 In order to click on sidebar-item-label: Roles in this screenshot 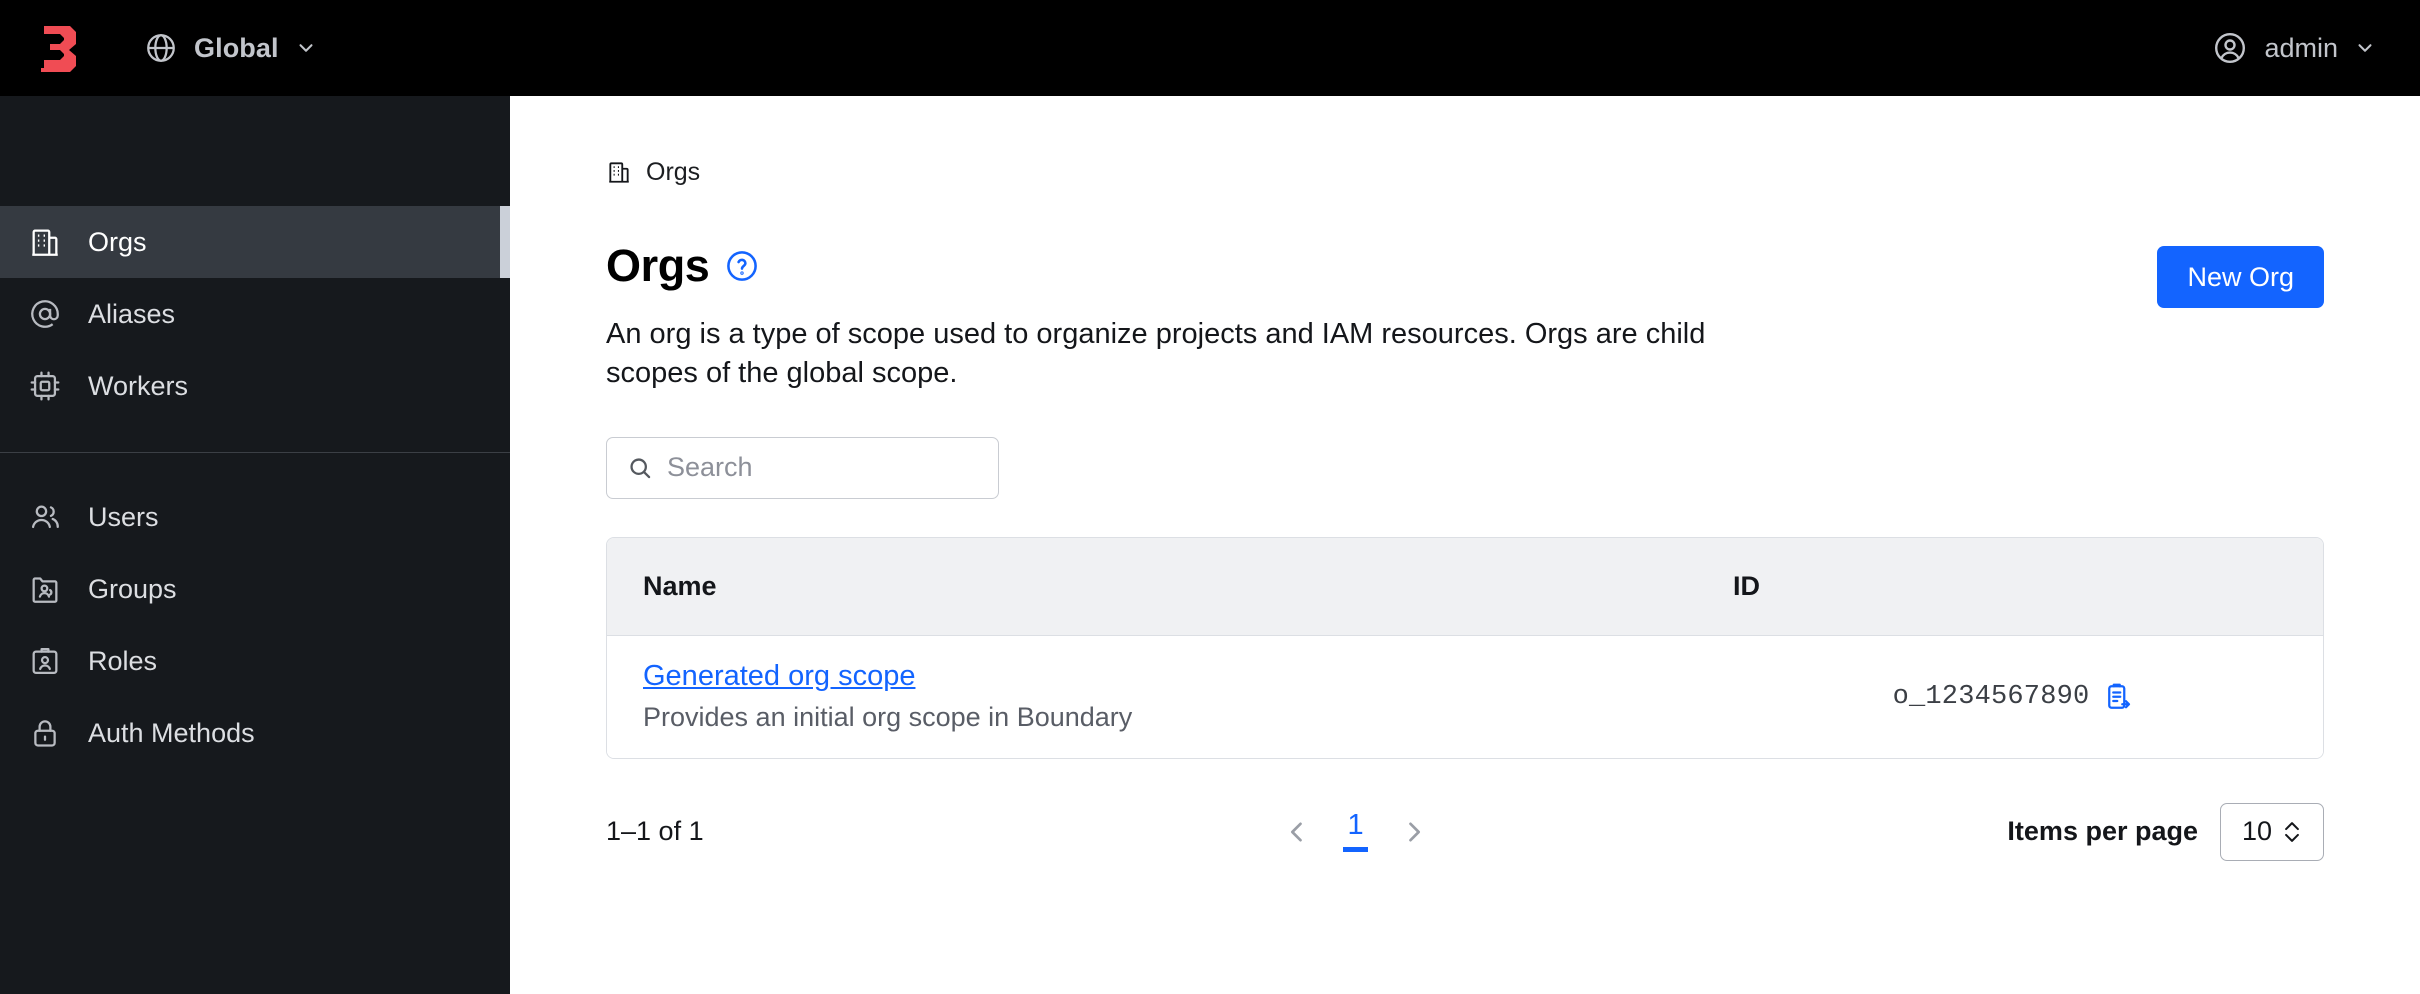, I will do `click(123, 660)`.